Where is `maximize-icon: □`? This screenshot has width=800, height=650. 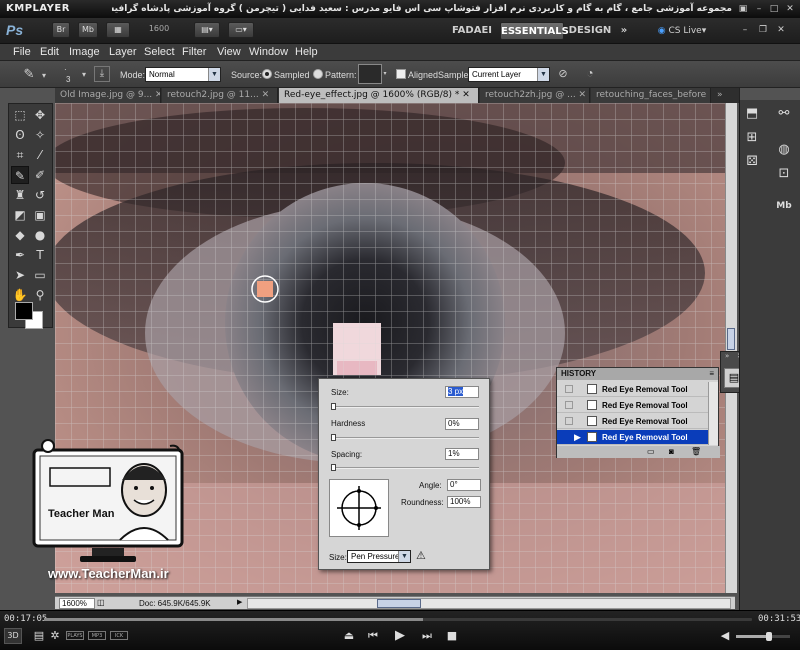
maximize-icon: □ is located at coordinates (774, 9).